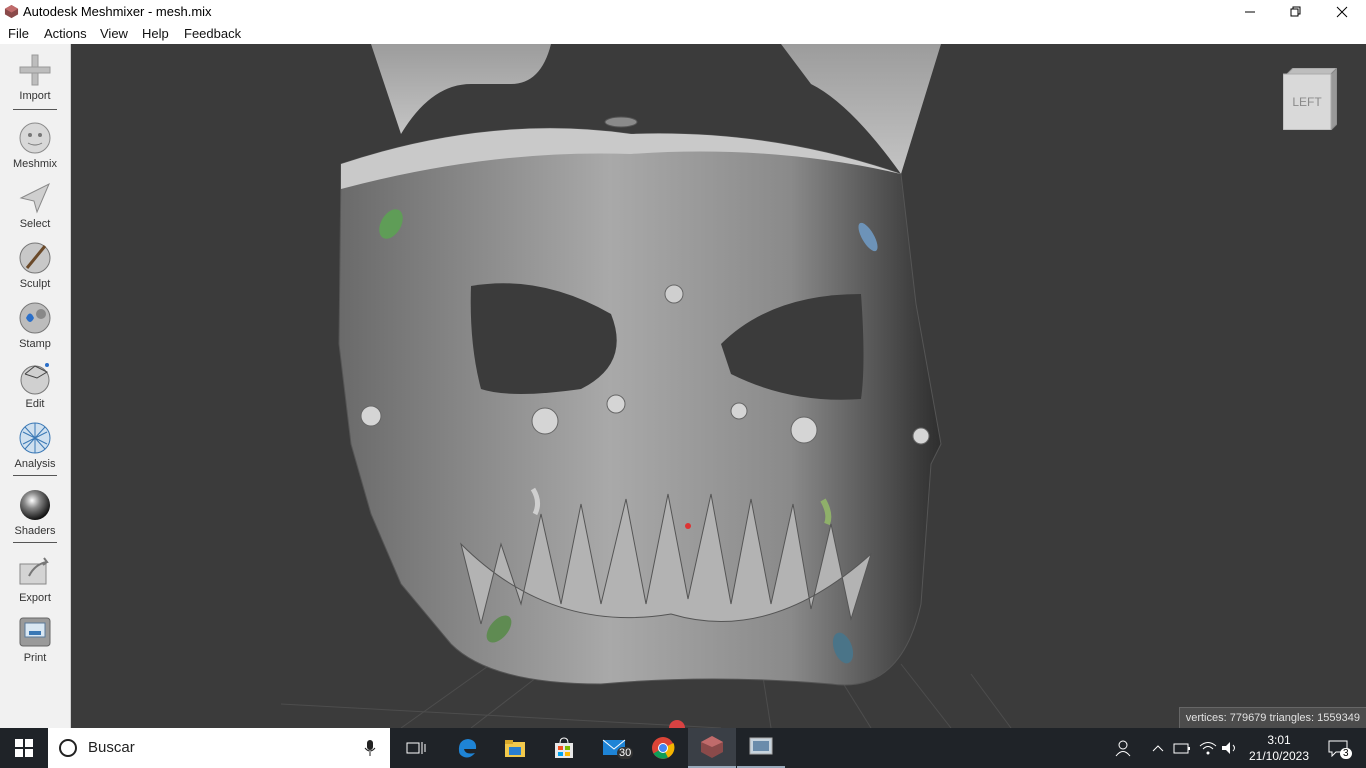 The image size is (1366, 768). I want to click on import-icon, so click(35, 70).